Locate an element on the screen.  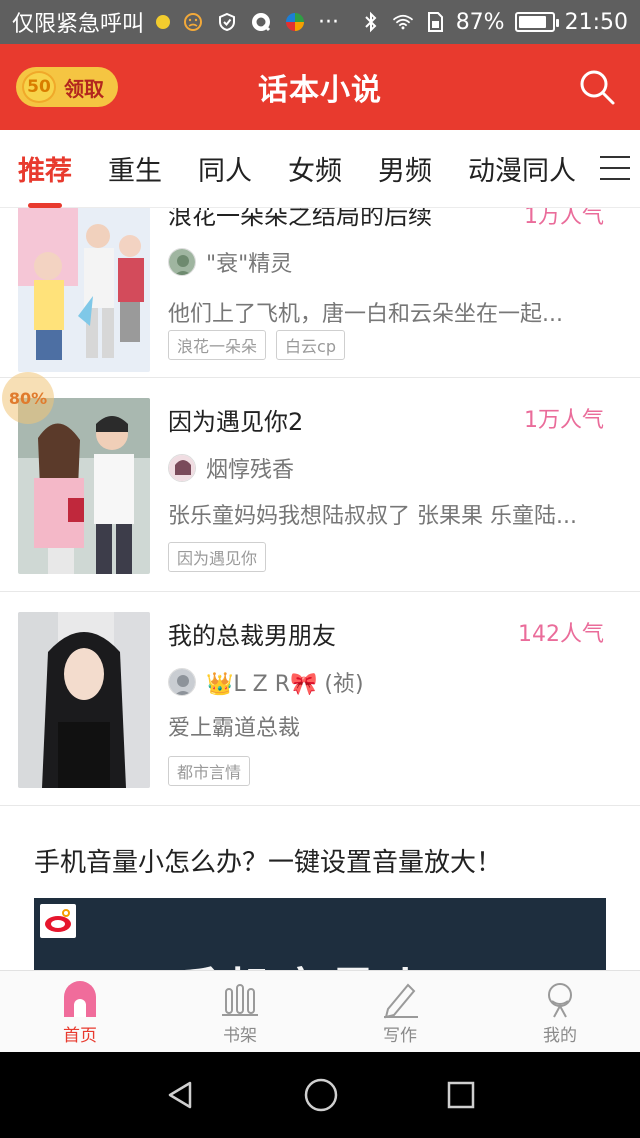
tag-row: 因为遇见你 is located at coordinates (217, 557).